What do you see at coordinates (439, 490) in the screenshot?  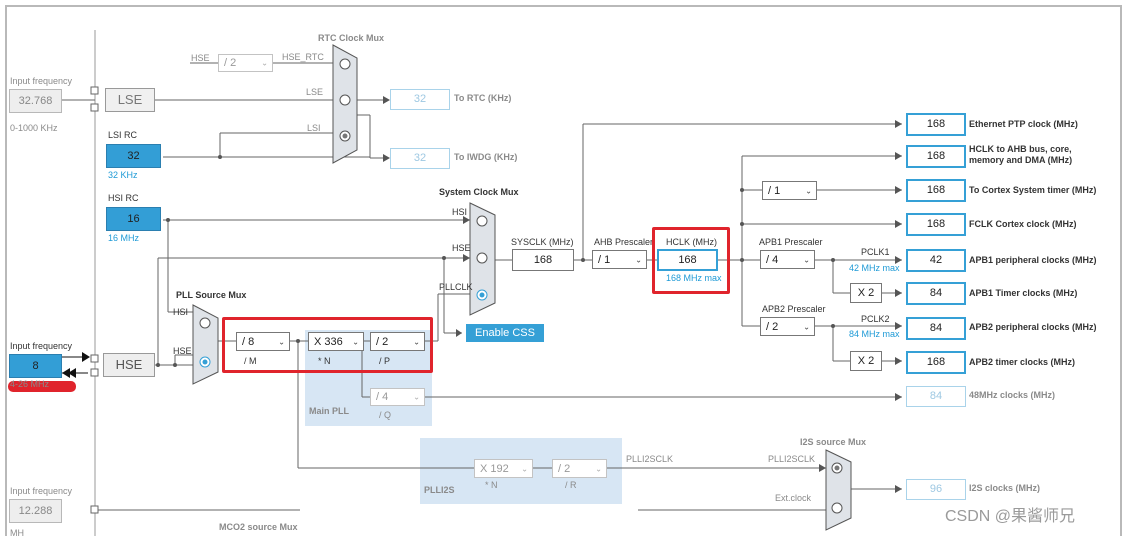 I see `plli2s-title: PLLI2S` at bounding box center [439, 490].